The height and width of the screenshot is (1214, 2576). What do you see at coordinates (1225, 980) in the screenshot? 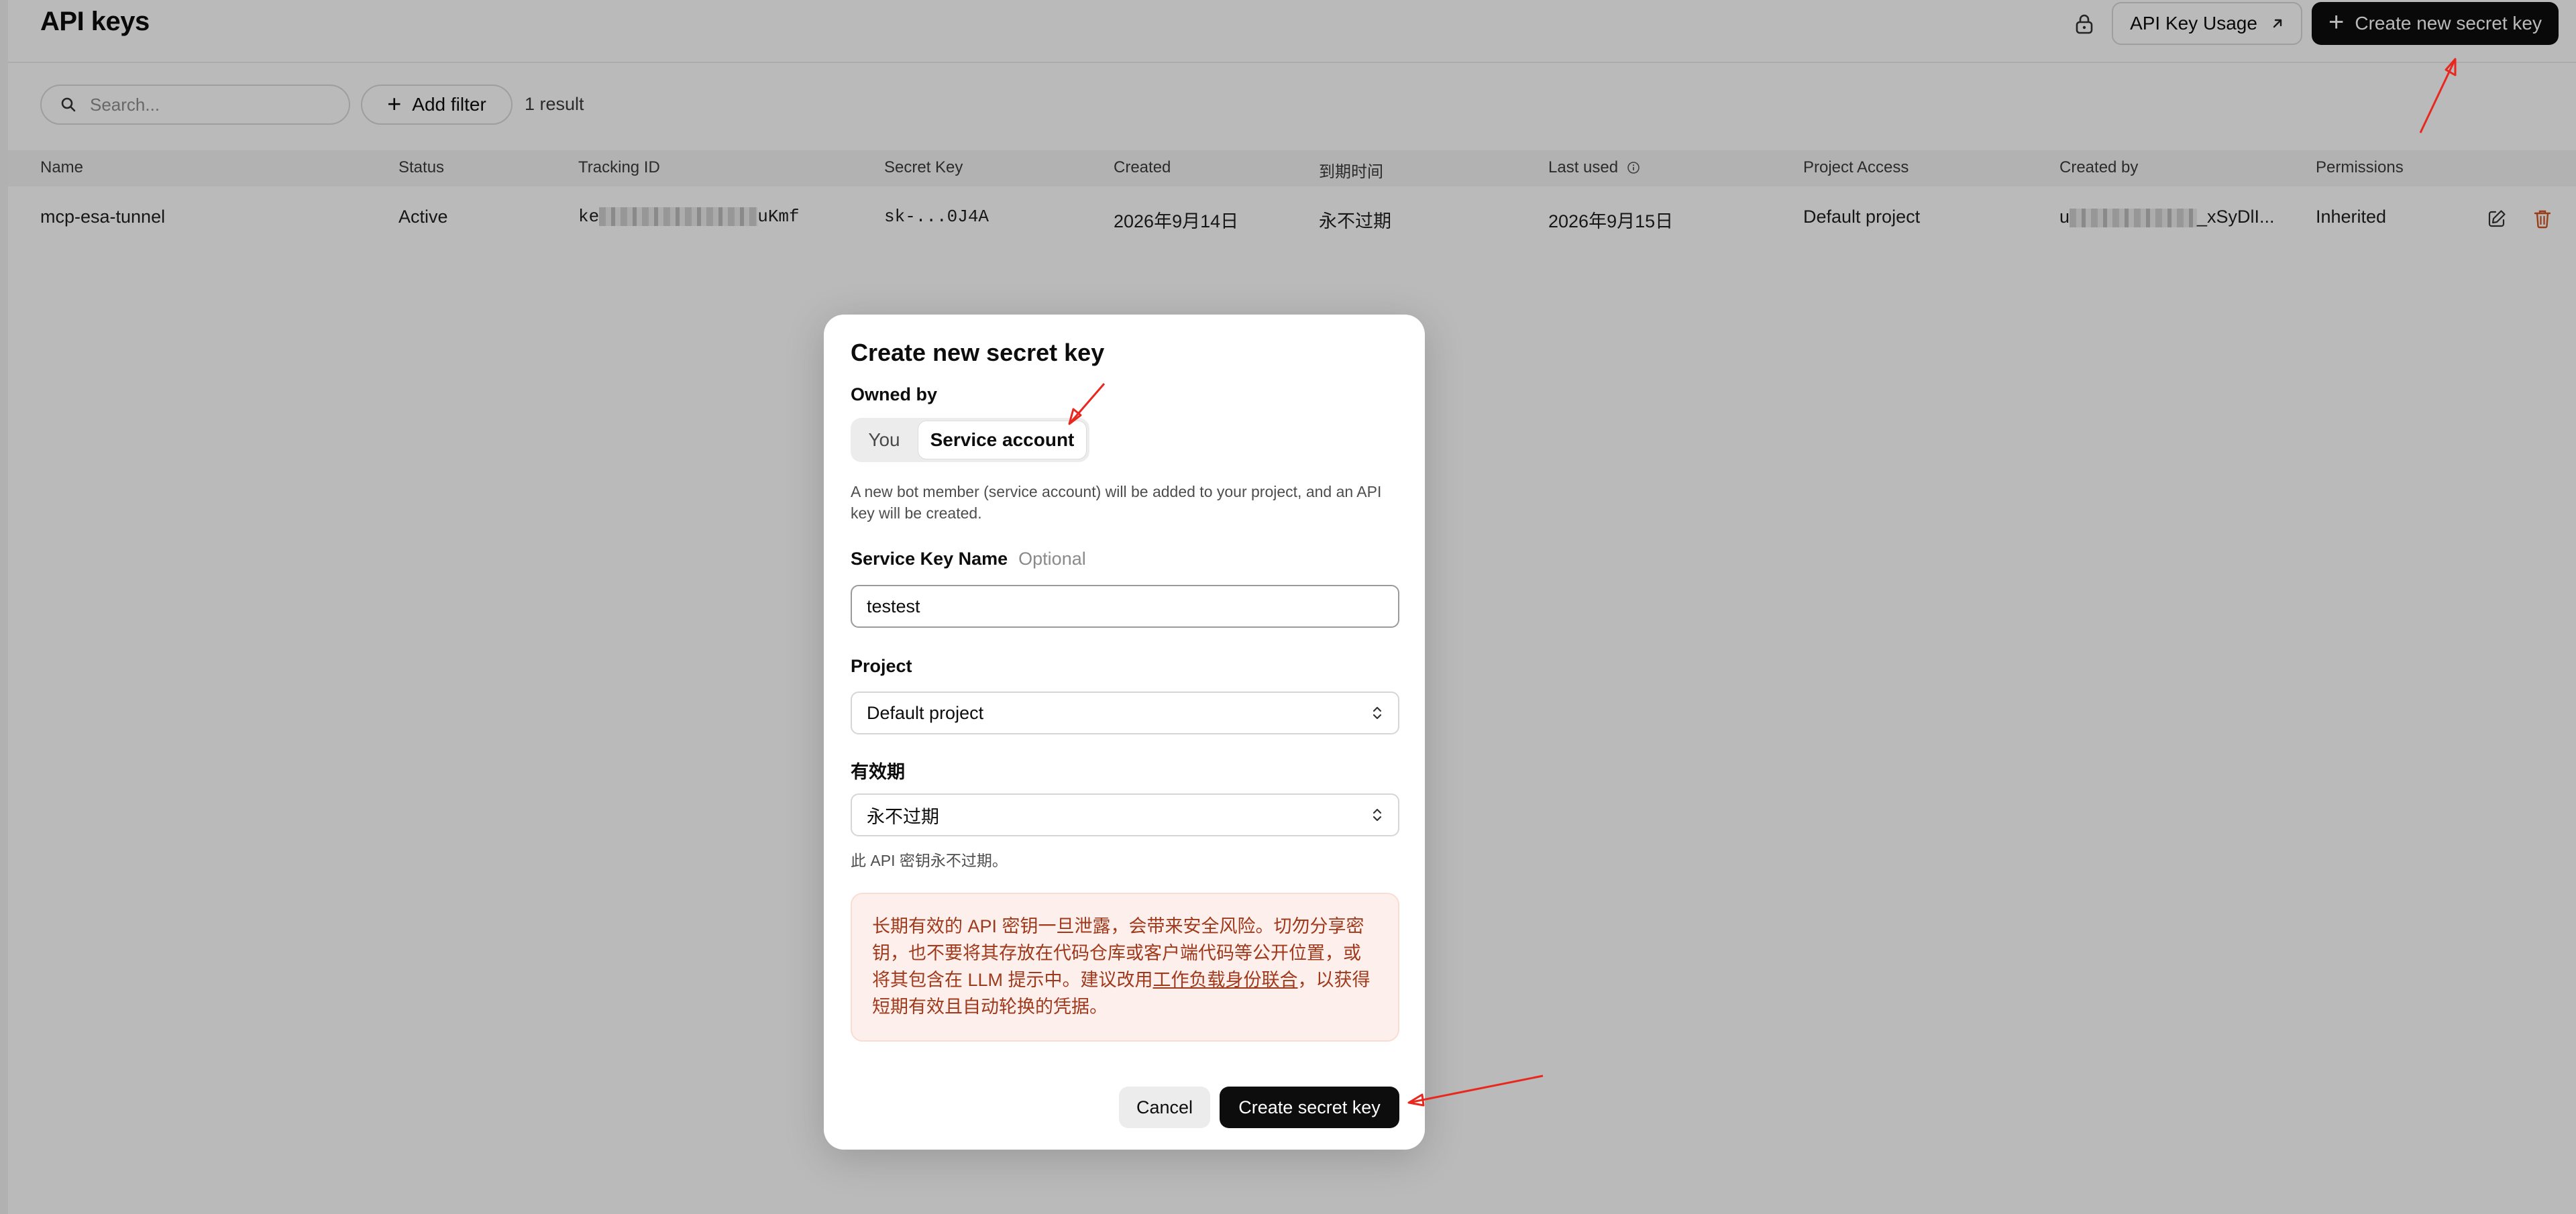
I see `workload-identity-link: 工作负载身份联合` at bounding box center [1225, 980].